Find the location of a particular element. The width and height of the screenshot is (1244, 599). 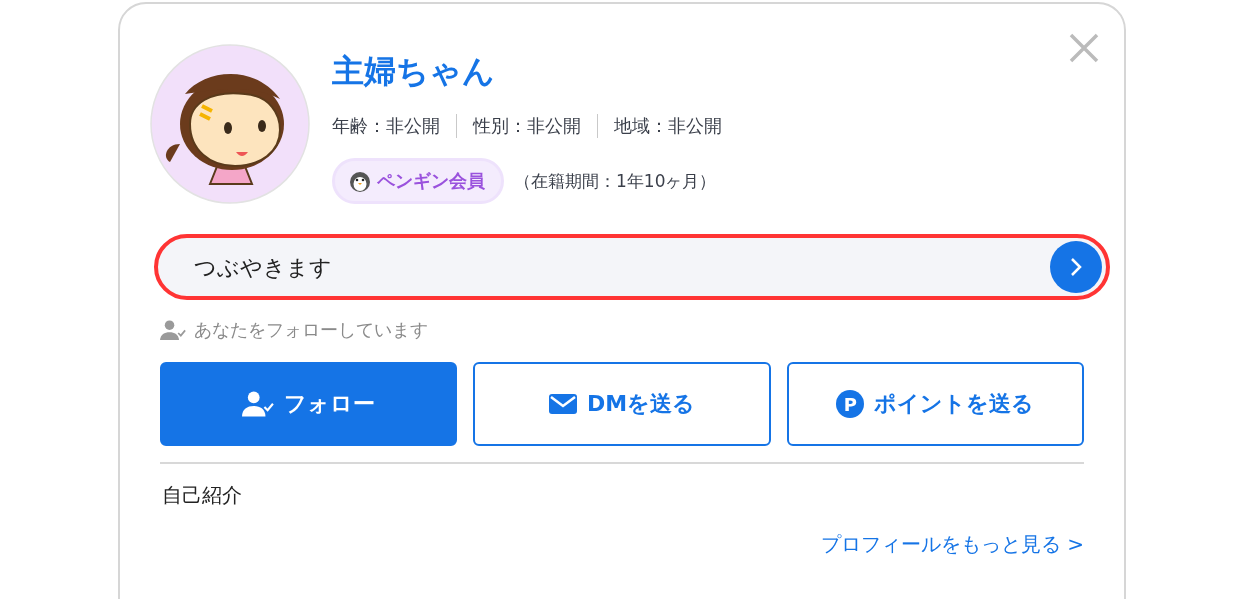

profile-attribute: 年齢：非公開 is located at coordinates (386, 126).